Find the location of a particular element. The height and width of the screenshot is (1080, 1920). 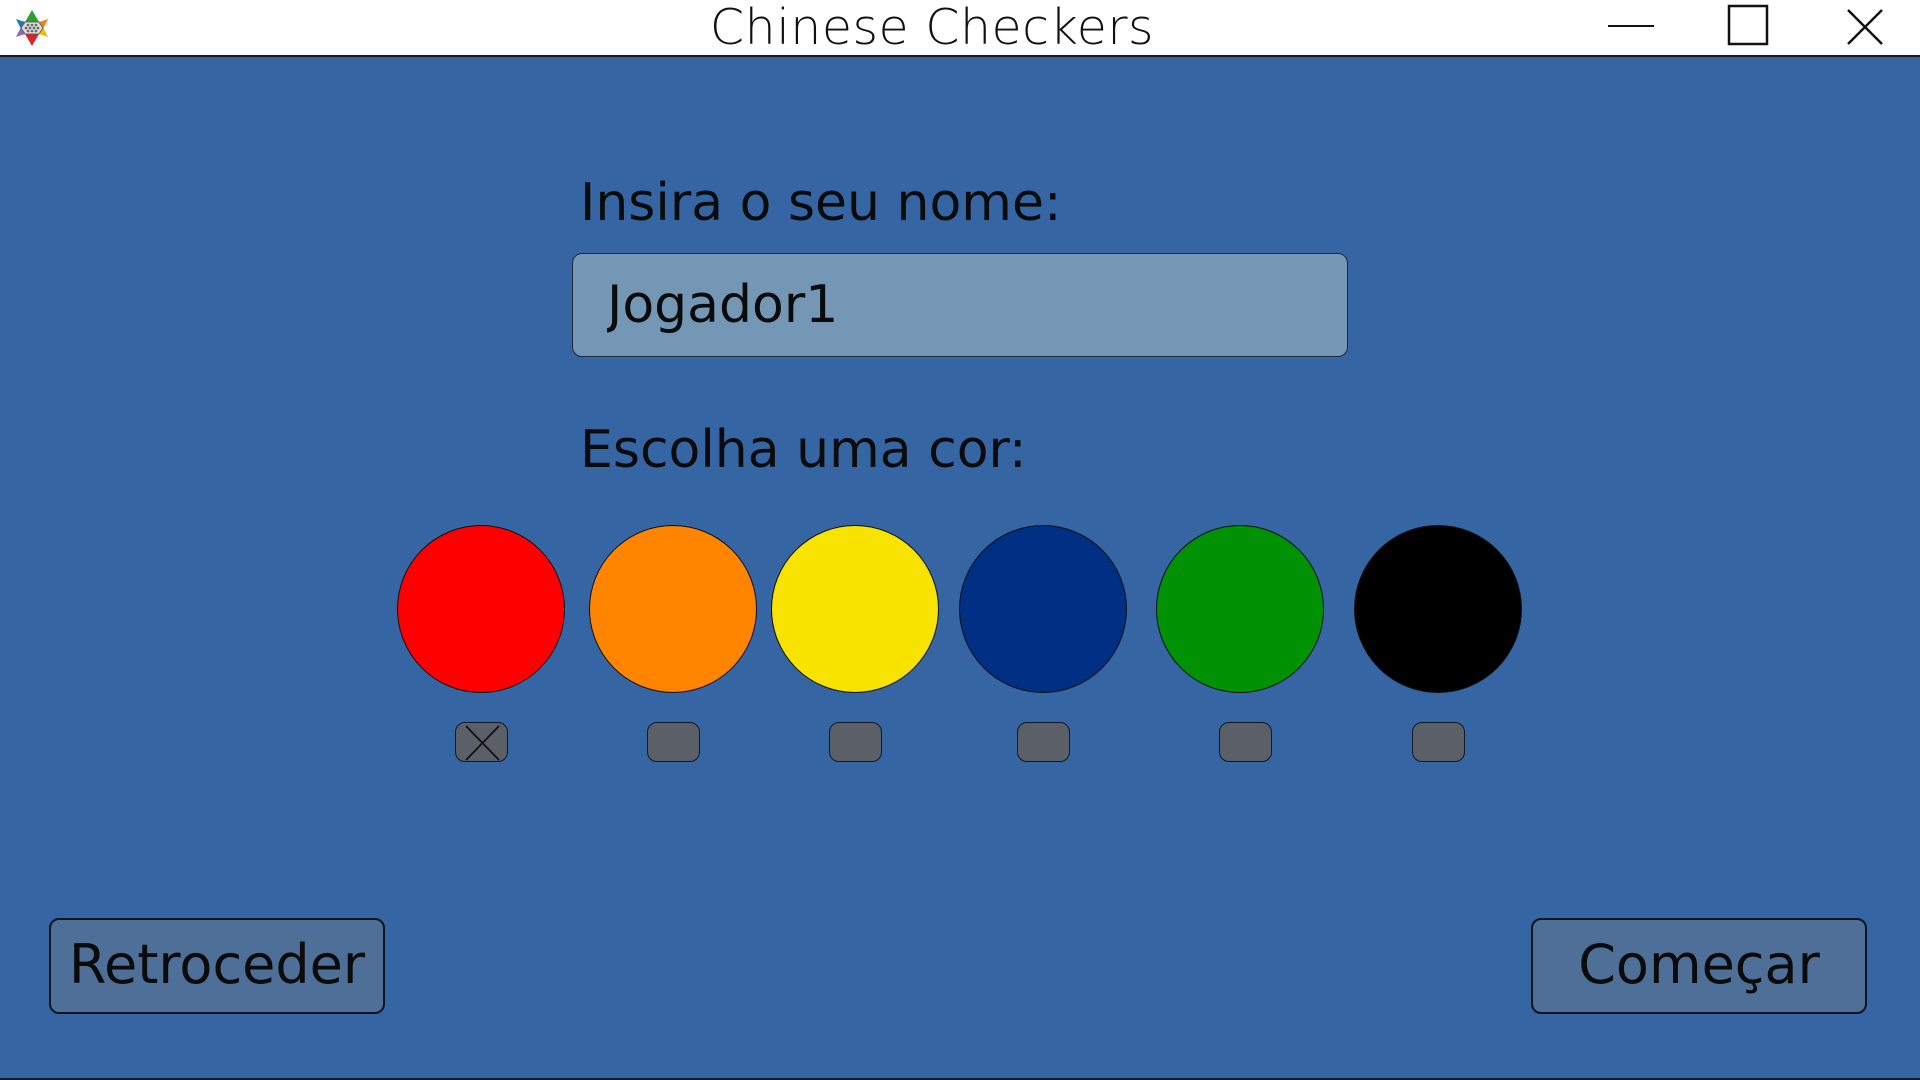

close-button is located at coordinates (1865, 27).